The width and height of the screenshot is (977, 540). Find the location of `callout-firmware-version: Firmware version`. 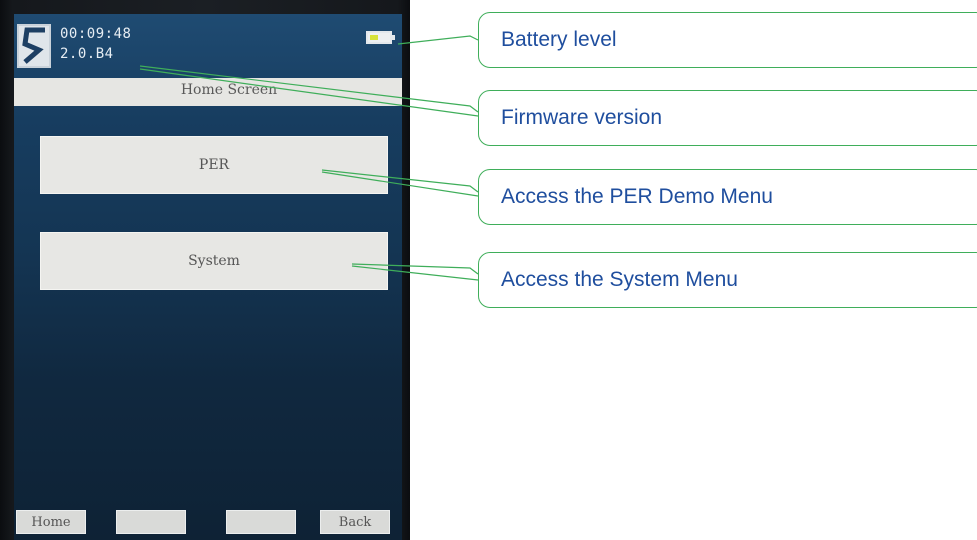

callout-firmware-version: Firmware version is located at coordinates (727, 118).